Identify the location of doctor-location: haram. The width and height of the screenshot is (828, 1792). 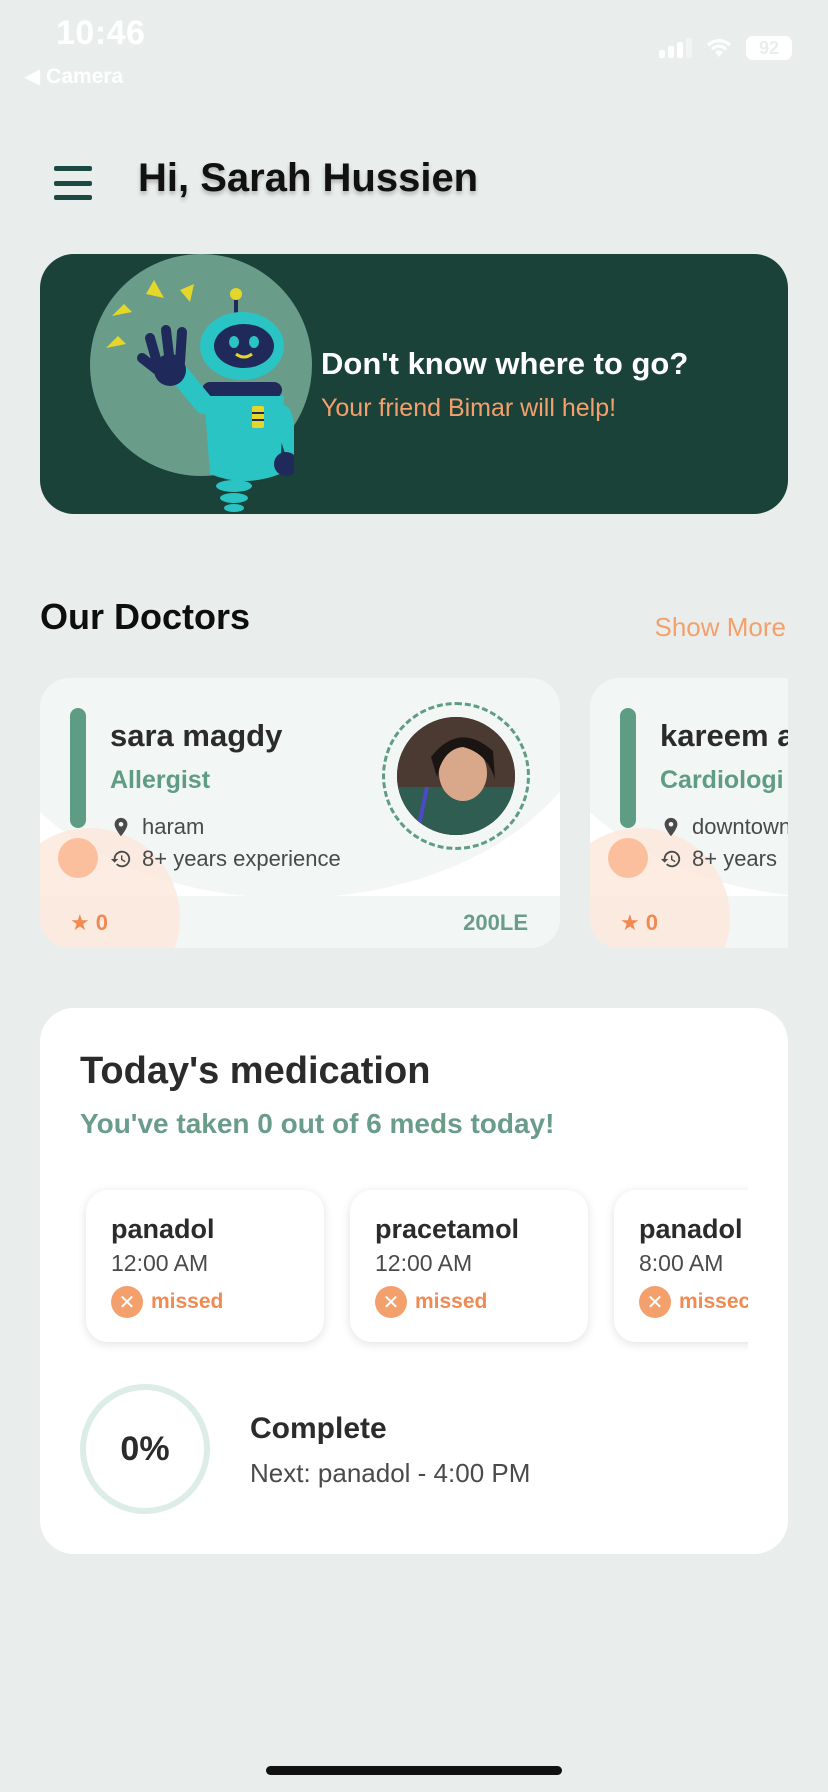
(157, 827).